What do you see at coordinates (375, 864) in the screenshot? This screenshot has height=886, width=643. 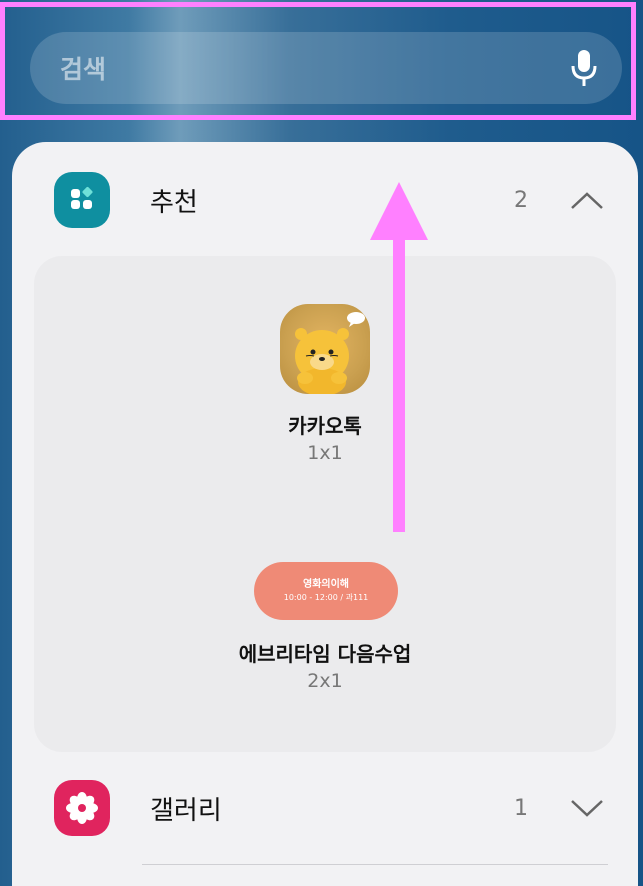 I see `divider` at bounding box center [375, 864].